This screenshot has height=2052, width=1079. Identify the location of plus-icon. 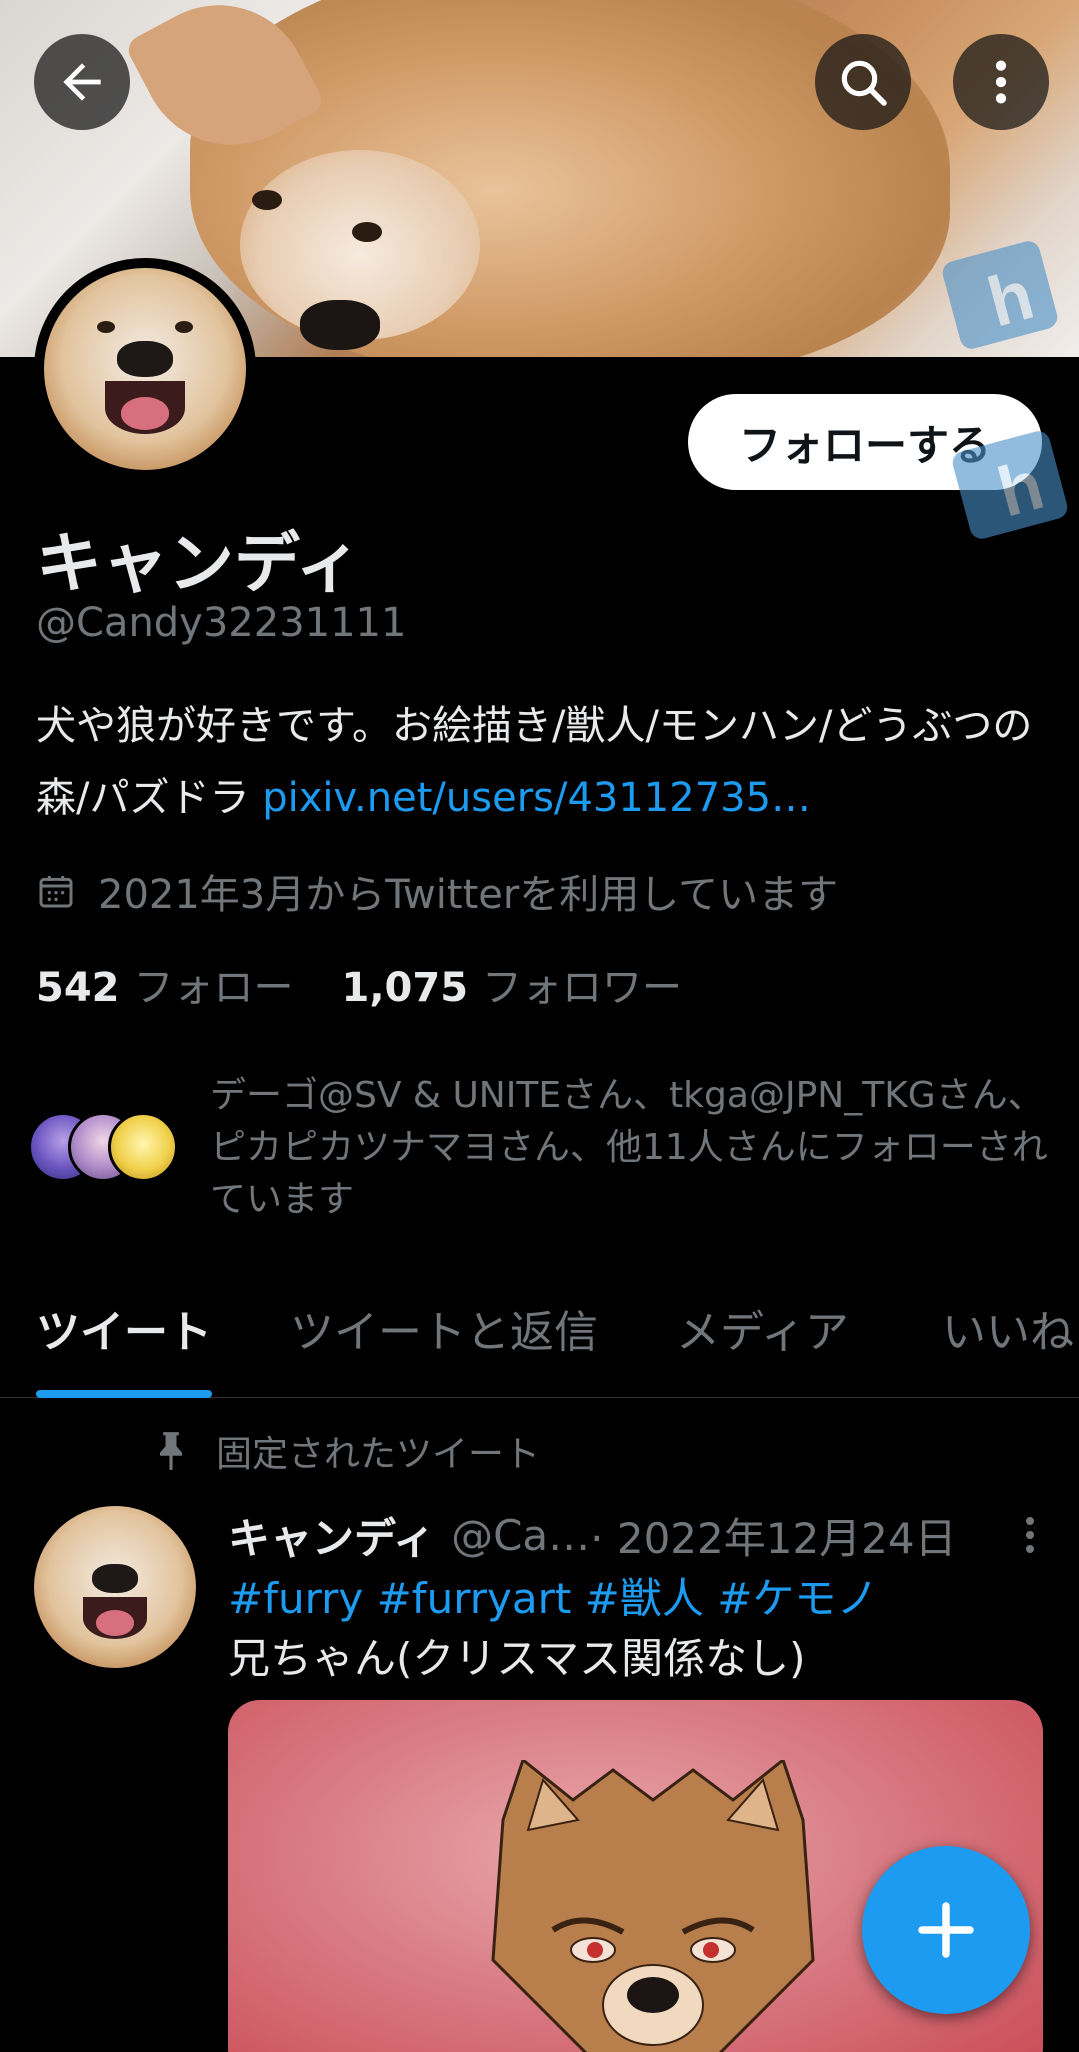
(946, 1930).